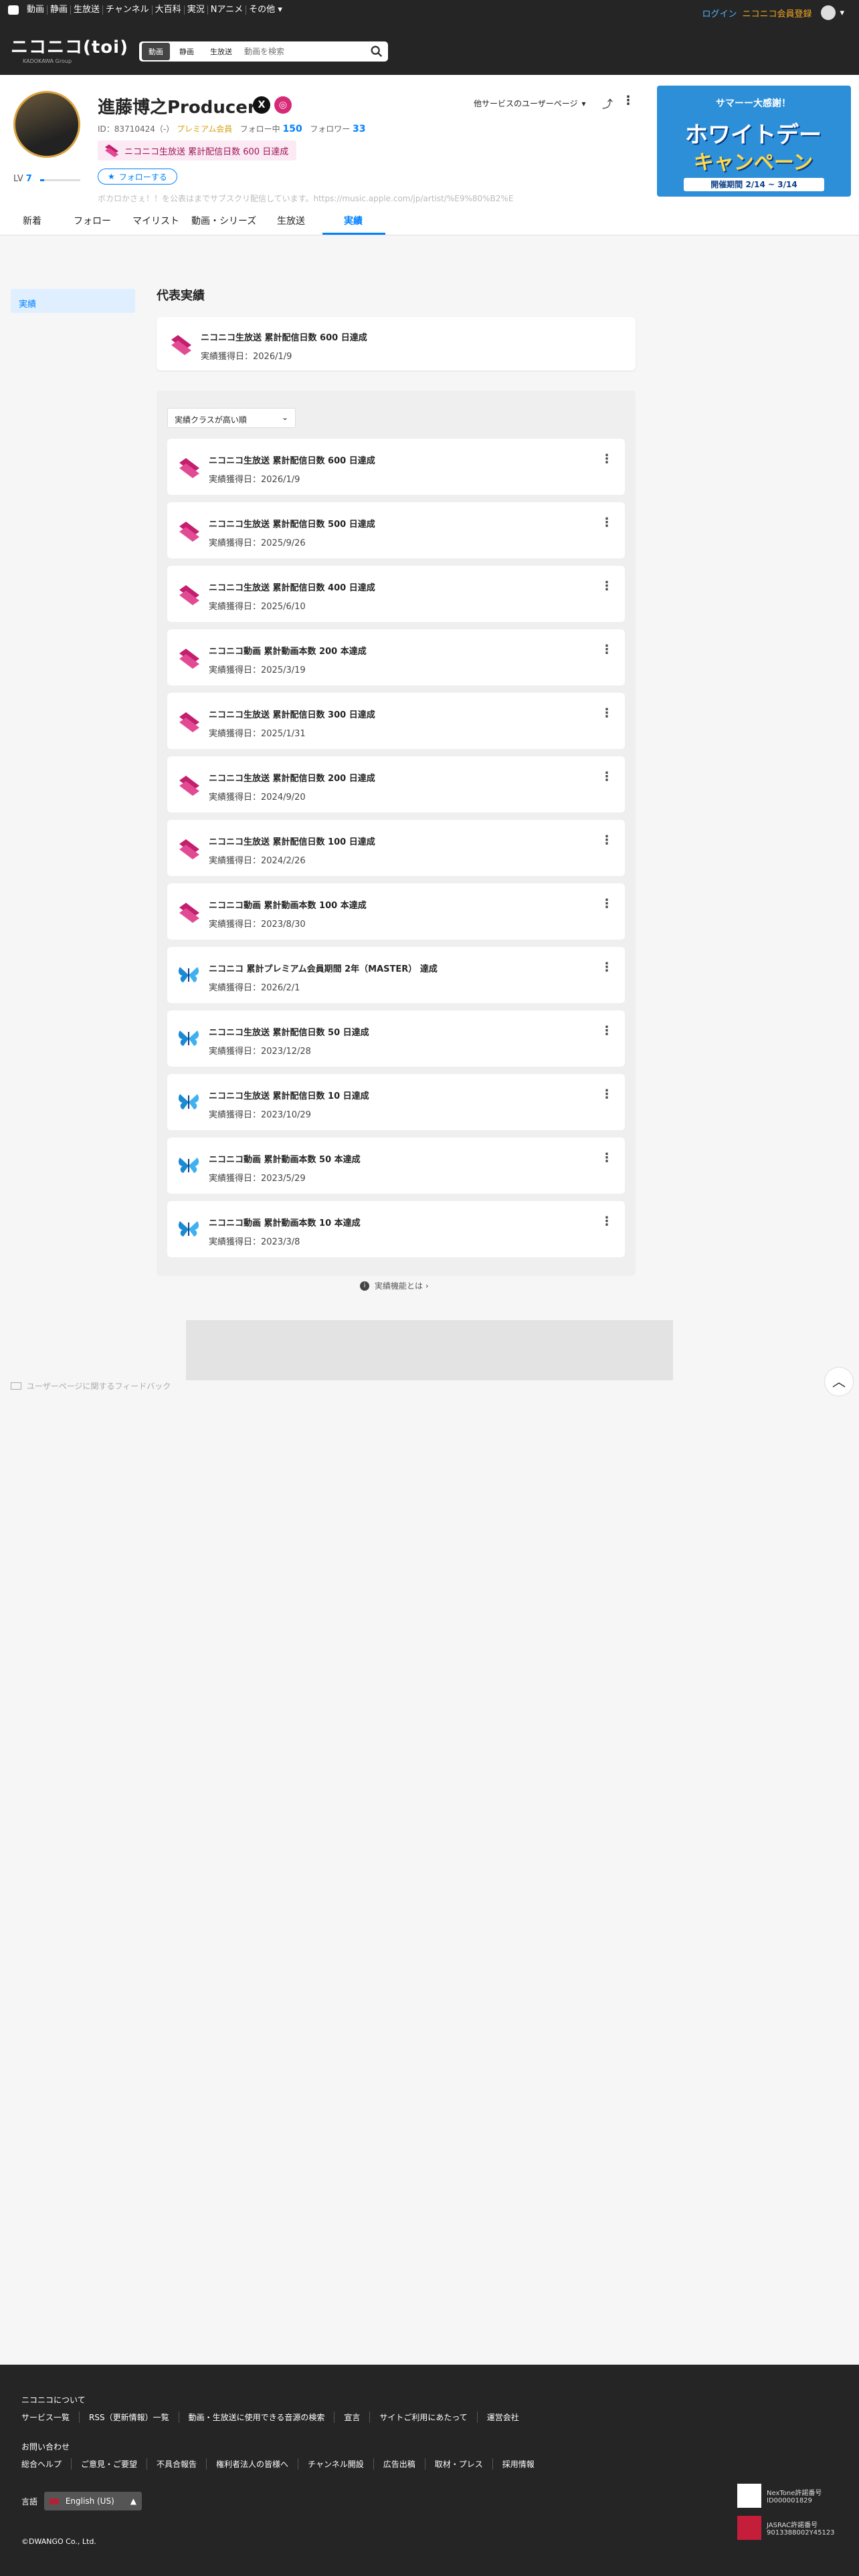 This screenshot has height=2576, width=859. Describe the element at coordinates (353, 221) in the screenshot. I see `tab-achievements: 実績` at that location.